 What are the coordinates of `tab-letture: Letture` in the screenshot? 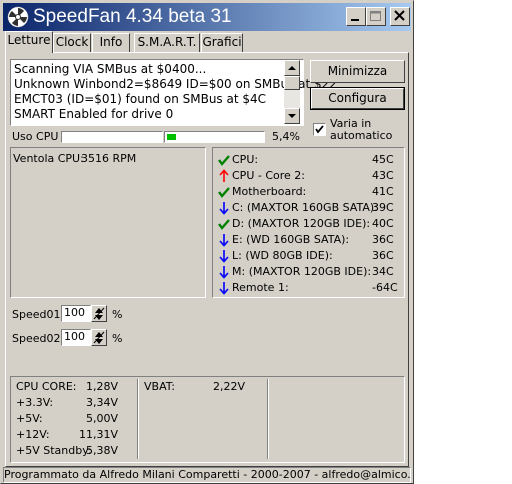 It's located at (29, 42).